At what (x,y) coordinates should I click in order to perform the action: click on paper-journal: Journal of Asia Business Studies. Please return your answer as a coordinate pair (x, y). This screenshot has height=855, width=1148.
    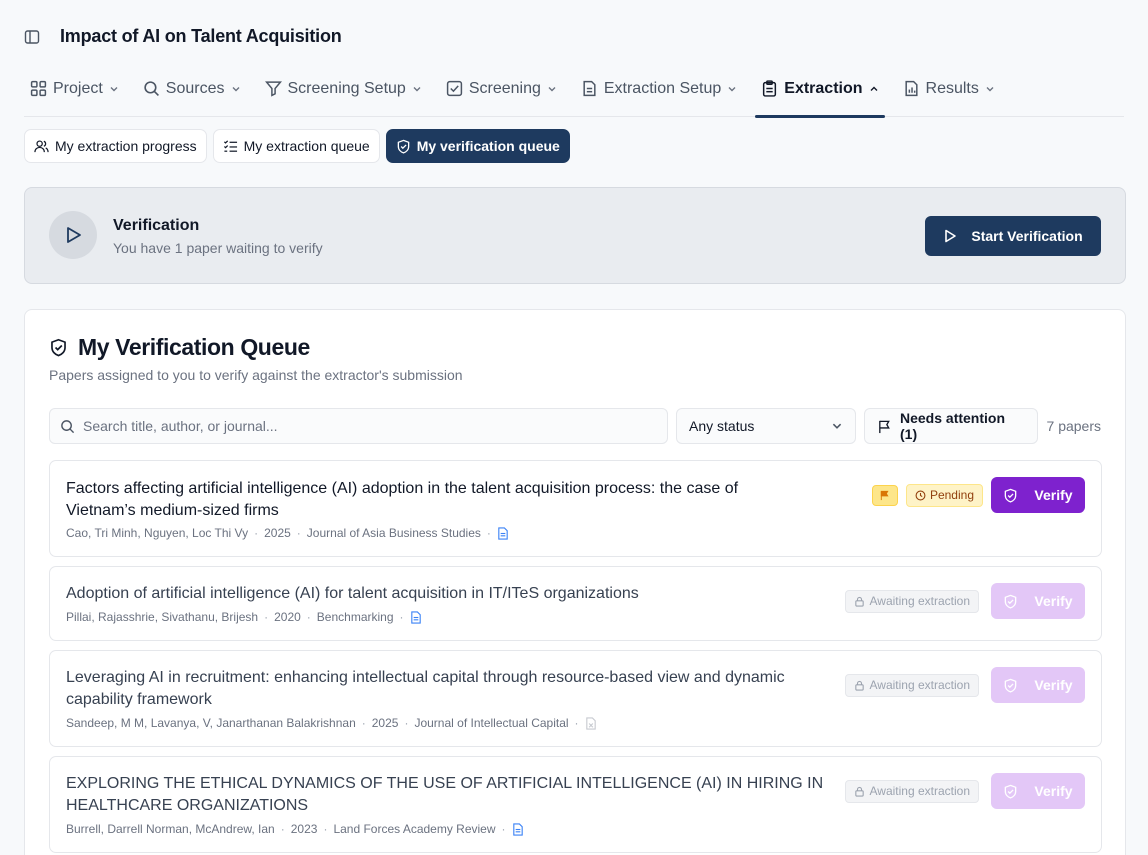
    Looking at the image, I should click on (393, 533).